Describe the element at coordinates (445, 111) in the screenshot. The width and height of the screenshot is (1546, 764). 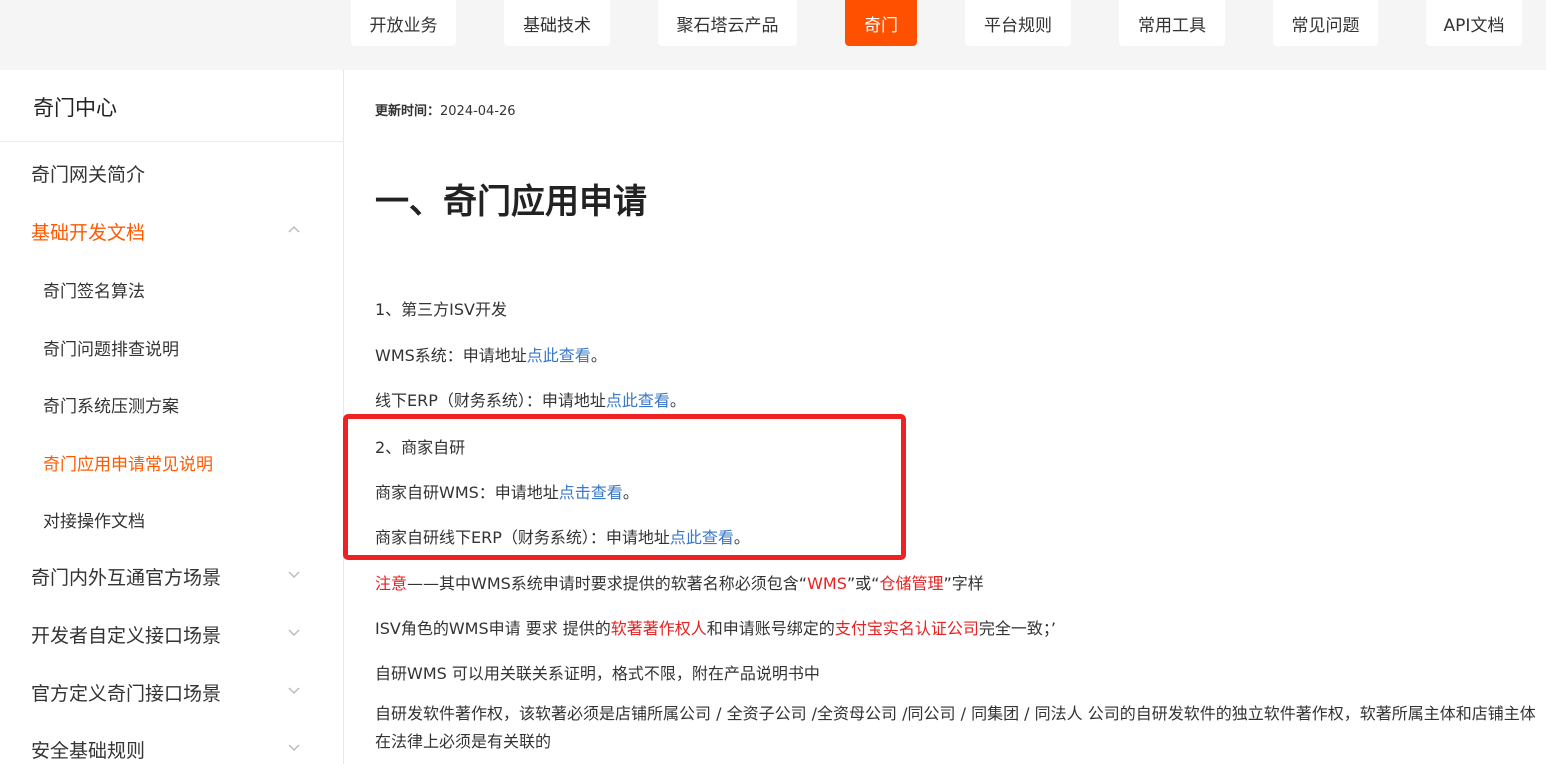
I see `update-time: 更新时间：2024-04-26` at that location.